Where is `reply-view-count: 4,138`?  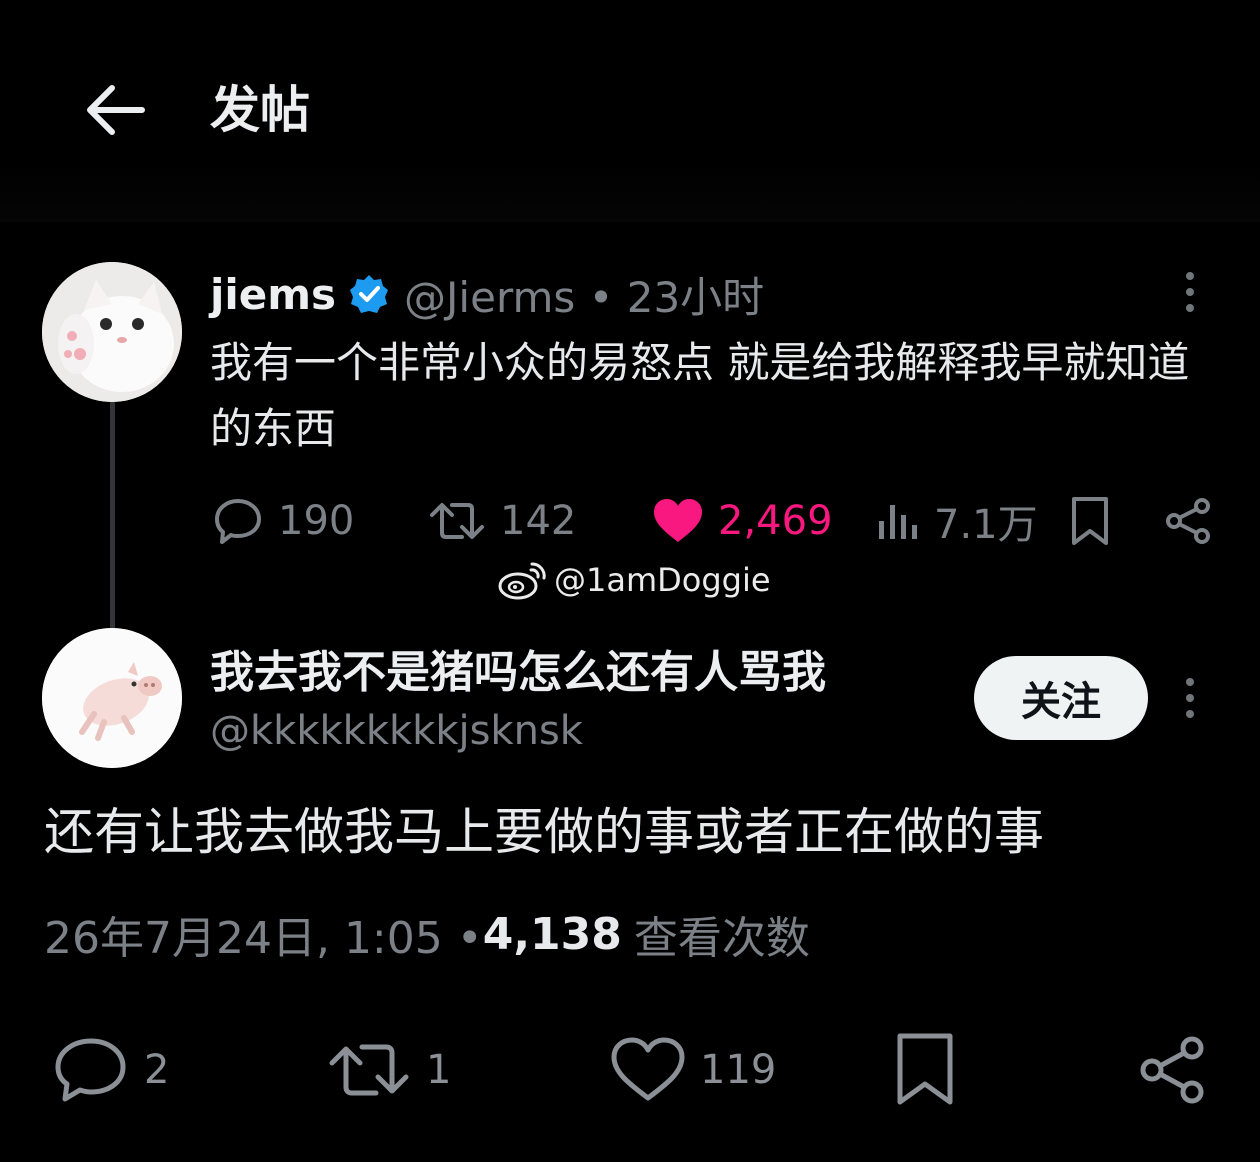
reply-view-count: 4,138 is located at coordinates (552, 934).